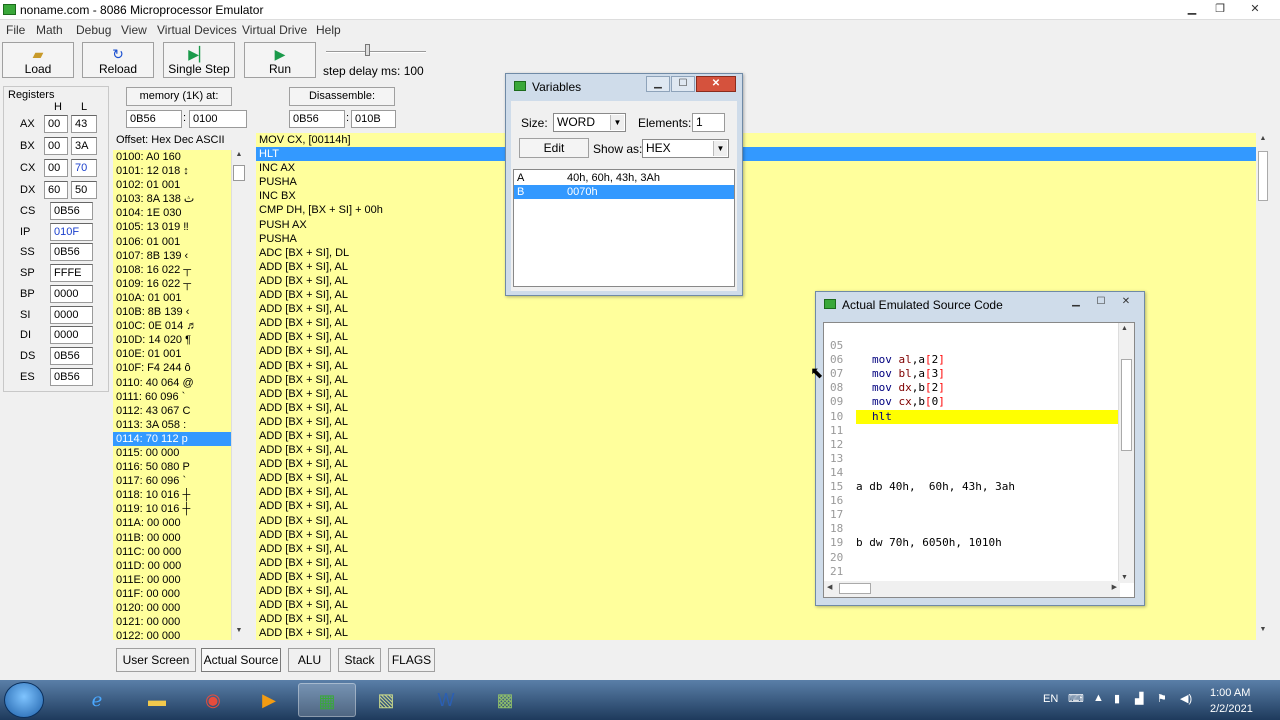 This screenshot has height=720, width=1280. What do you see at coordinates (71, 293) in the screenshot?
I see `register-bp: 0000` at bounding box center [71, 293].